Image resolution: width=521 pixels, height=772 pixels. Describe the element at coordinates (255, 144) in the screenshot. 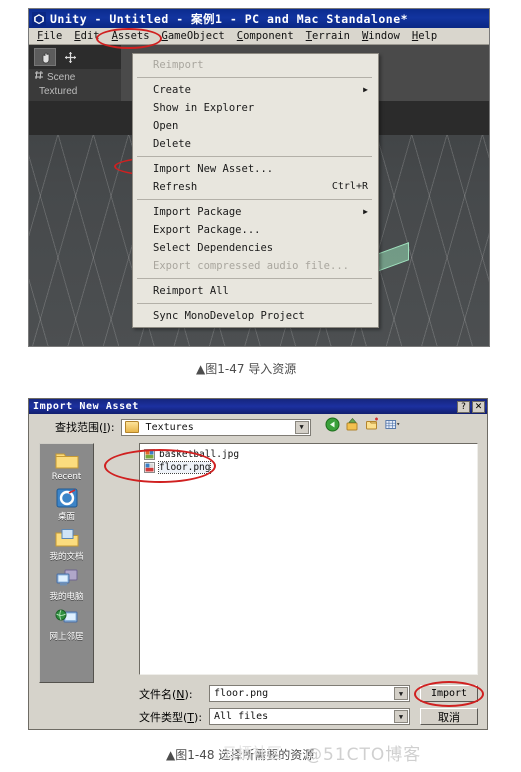

I see `menu-item-delete: Delete` at that location.